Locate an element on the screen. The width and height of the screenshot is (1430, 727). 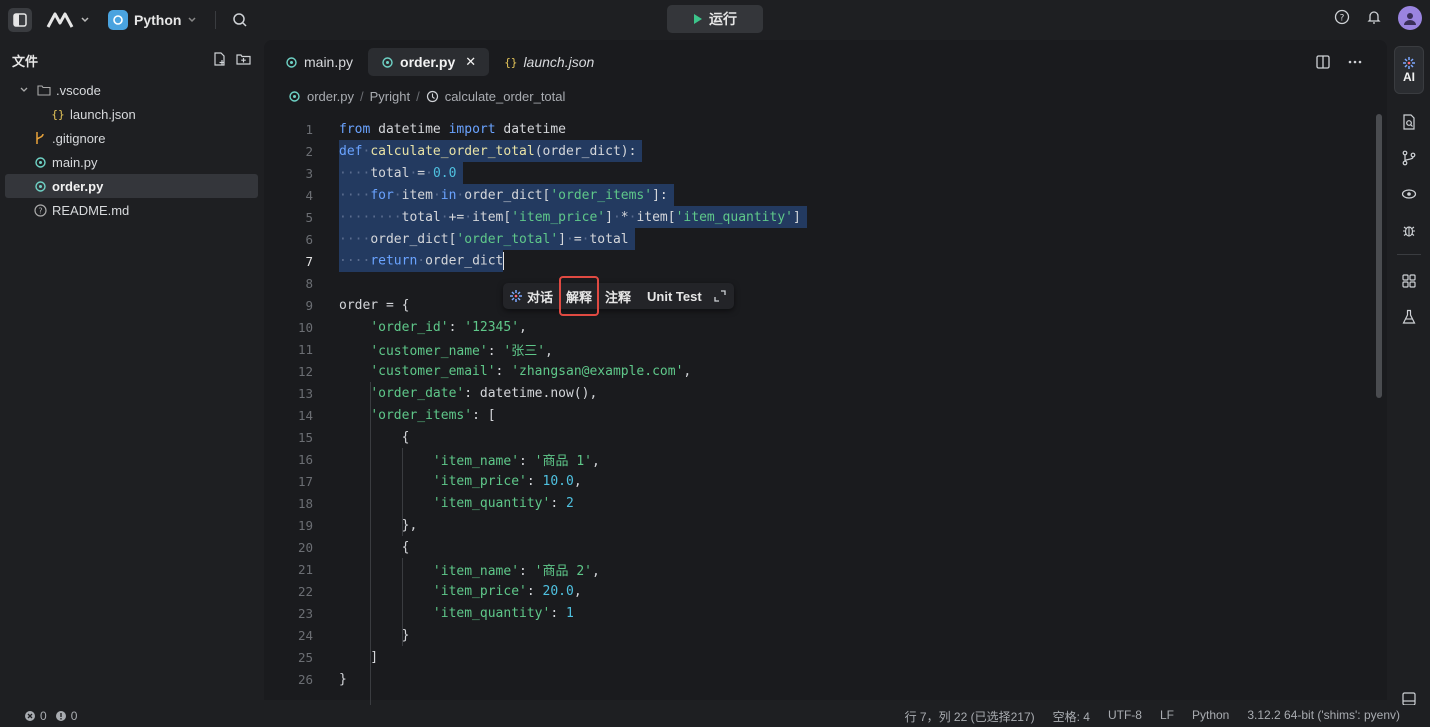
code-line: 'item_name': '商品 1', is located at coordinates (516, 461).